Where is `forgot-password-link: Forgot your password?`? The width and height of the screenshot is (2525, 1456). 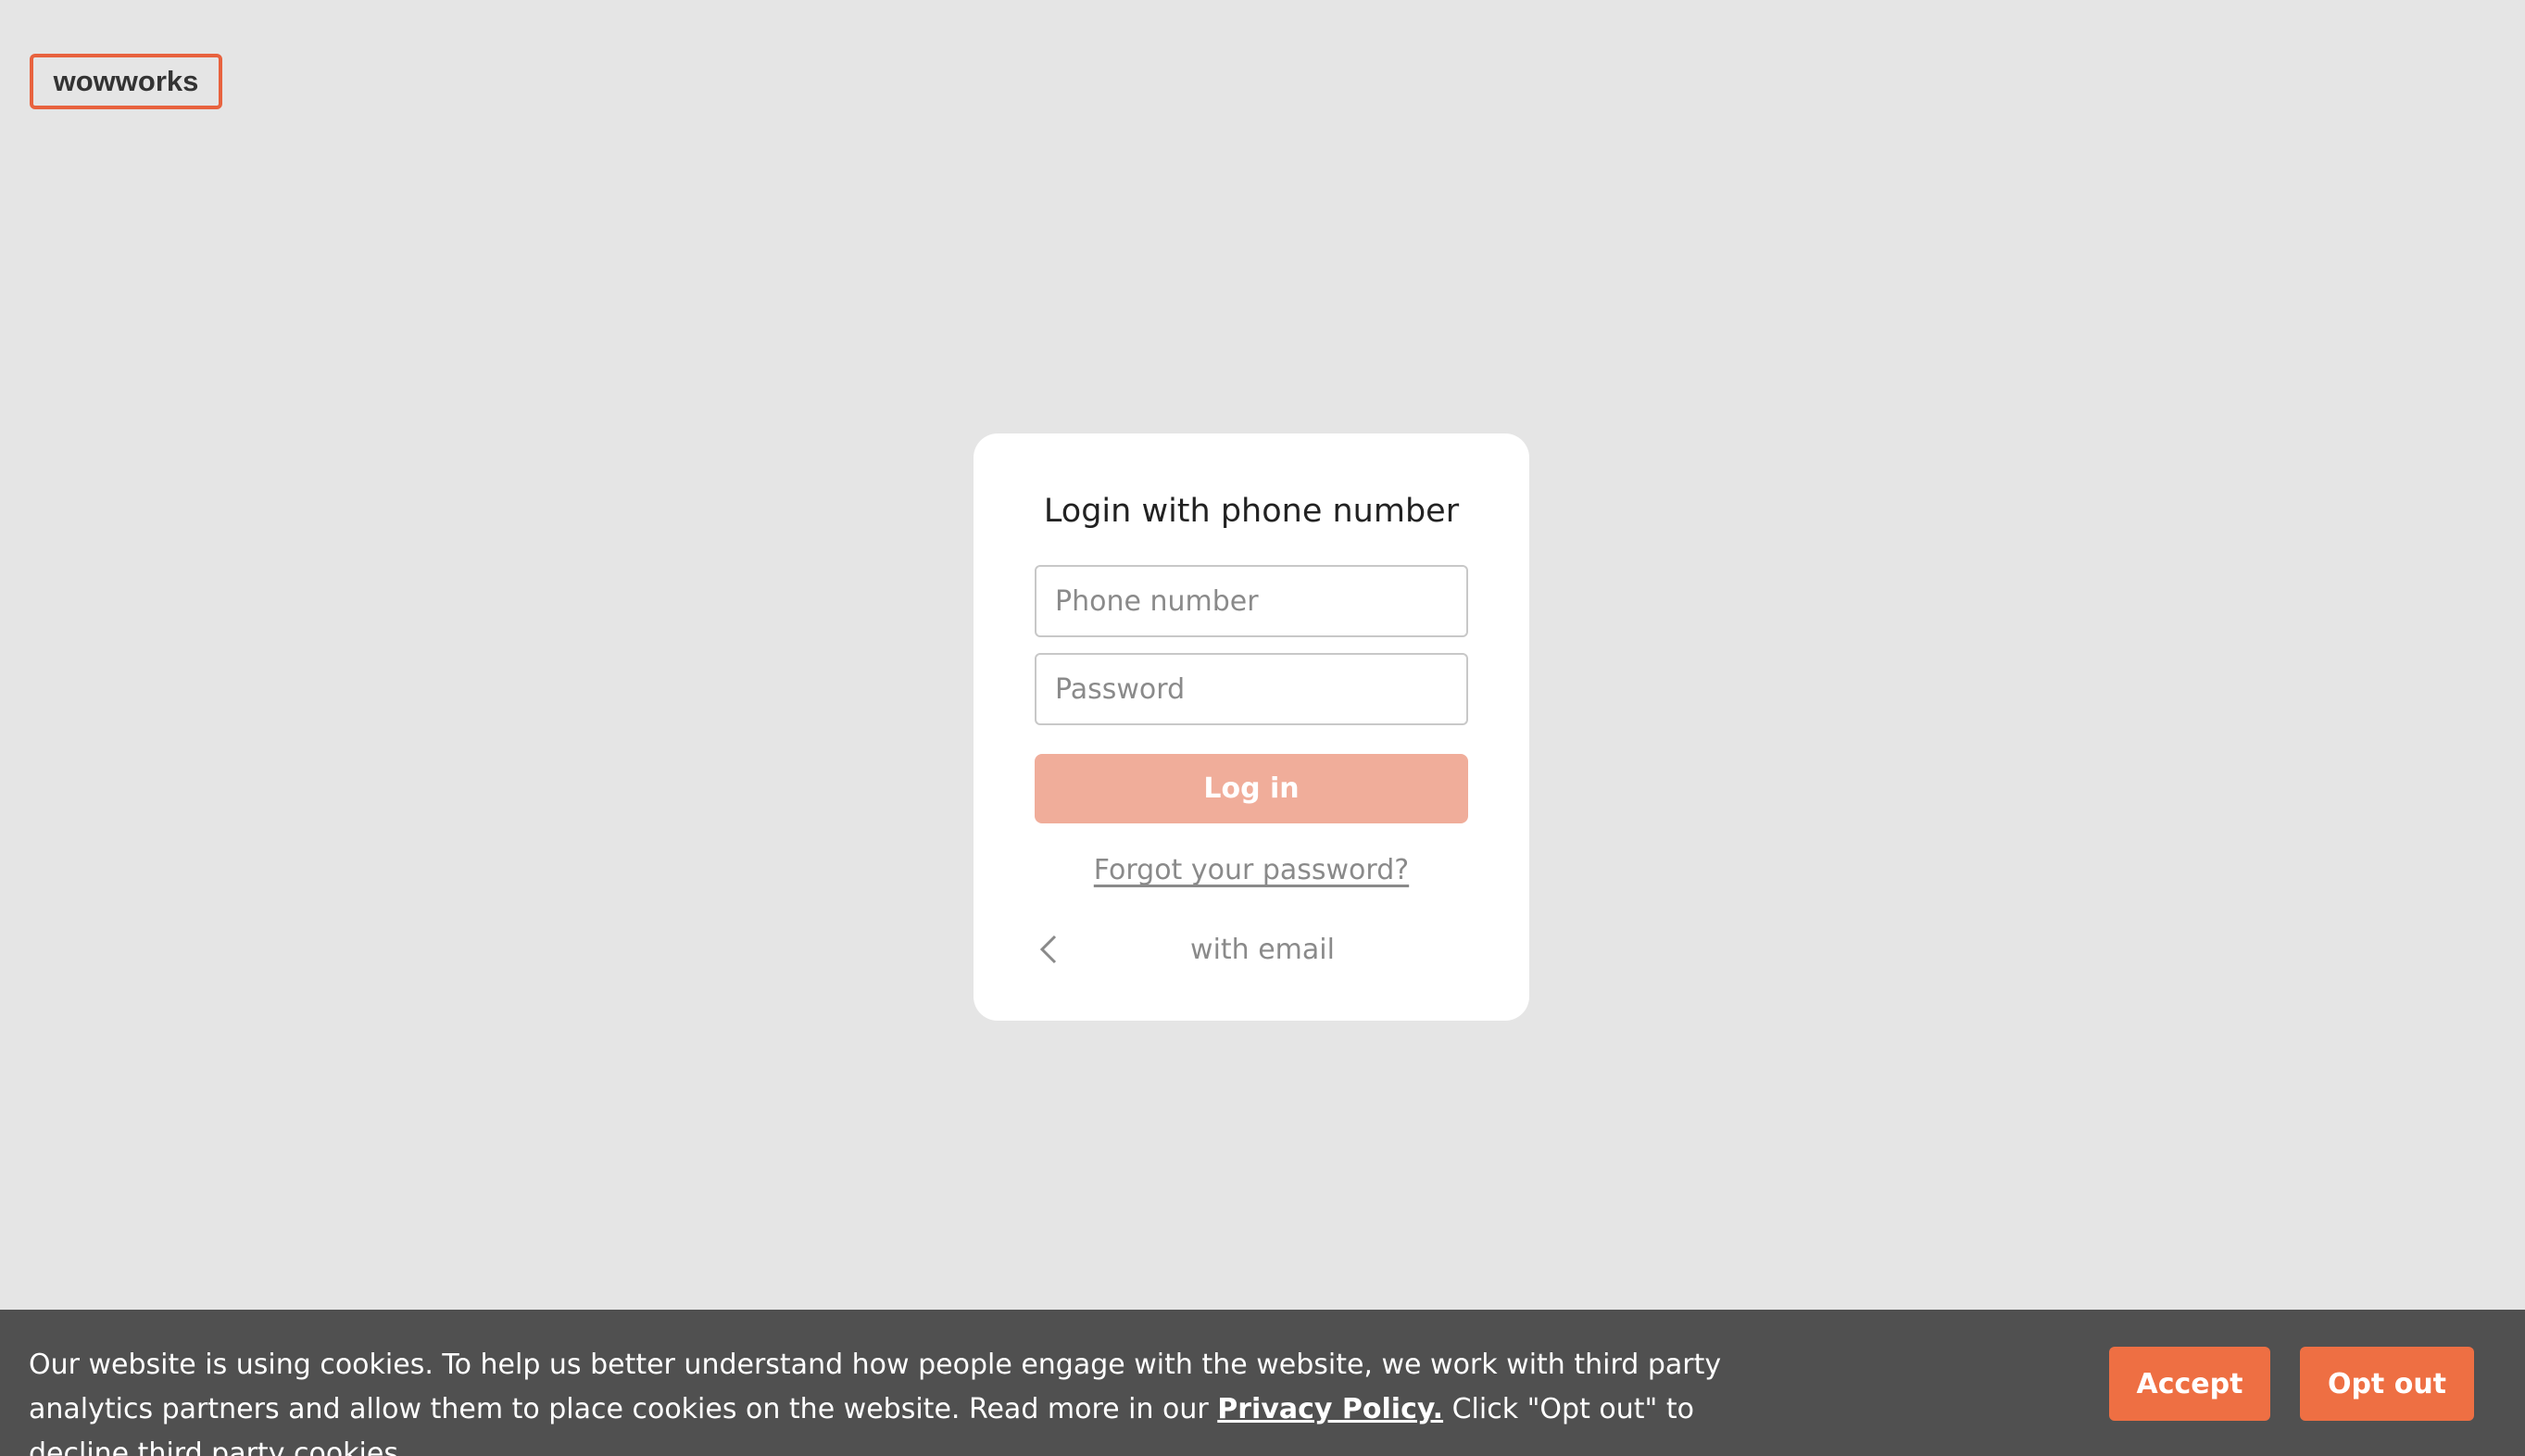 forgot-password-link: Forgot your password? is located at coordinates (1252, 870).